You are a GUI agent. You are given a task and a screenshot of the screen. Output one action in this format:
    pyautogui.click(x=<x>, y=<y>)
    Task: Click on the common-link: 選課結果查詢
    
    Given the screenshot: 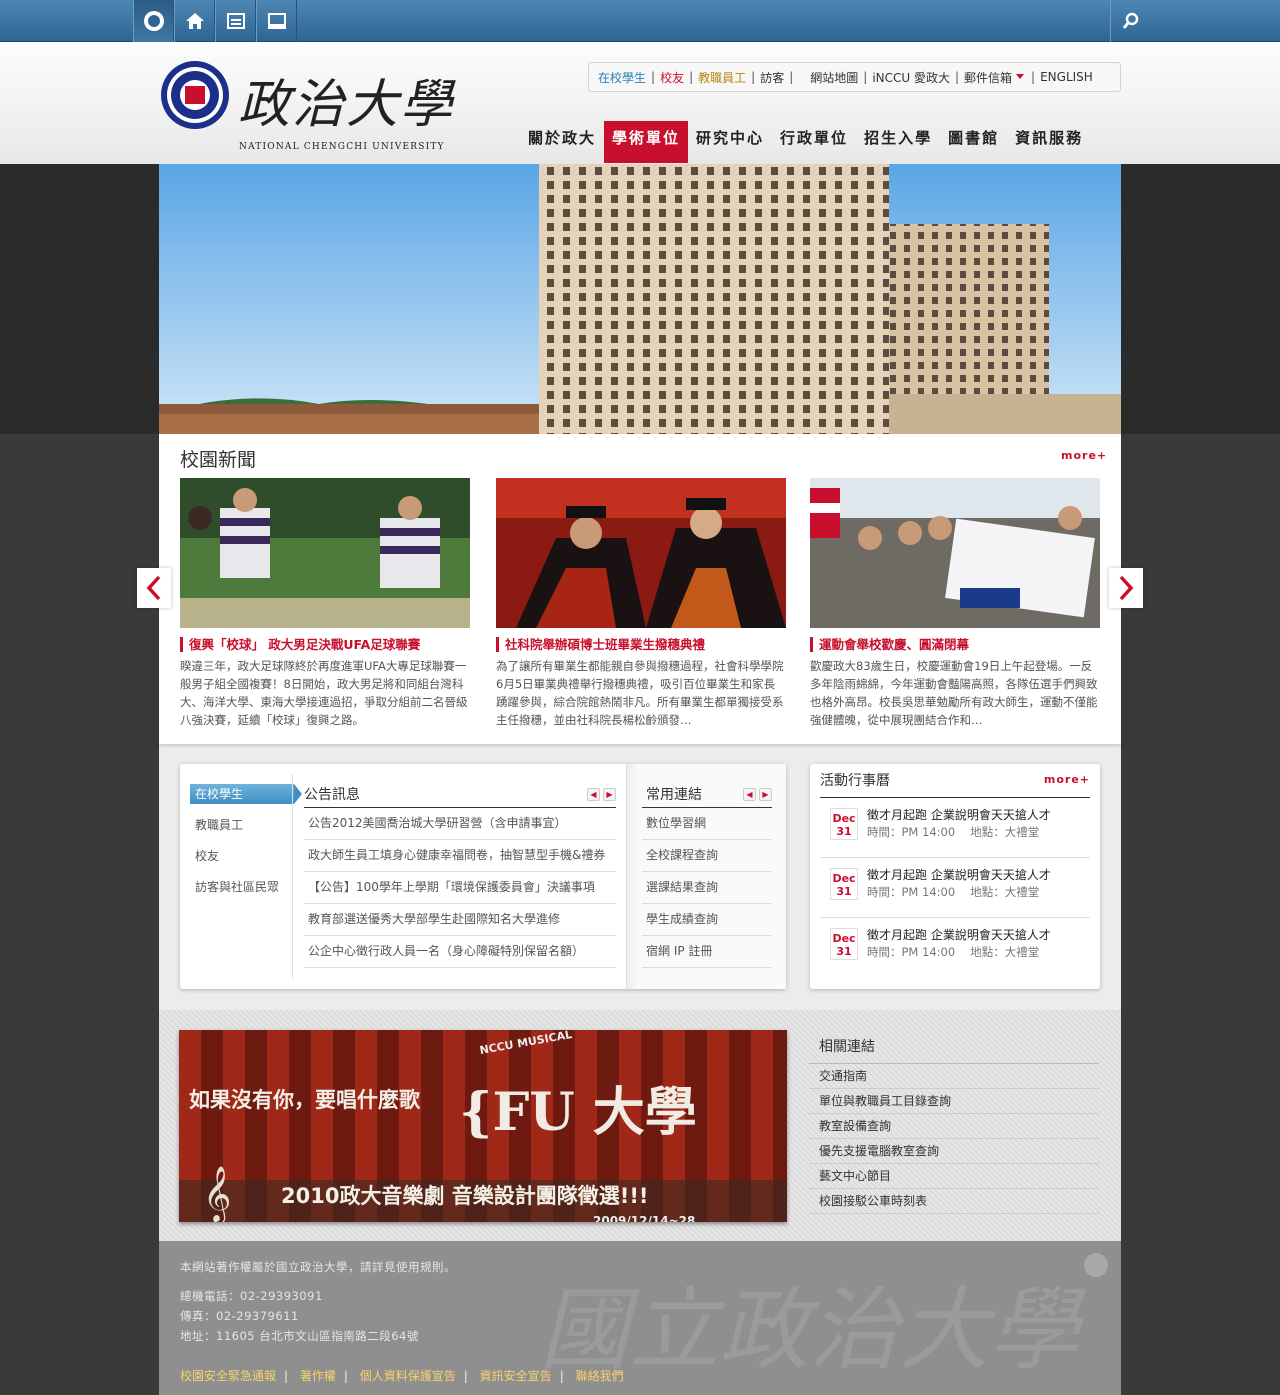 What is the action you would take?
    pyautogui.click(x=707, y=888)
    